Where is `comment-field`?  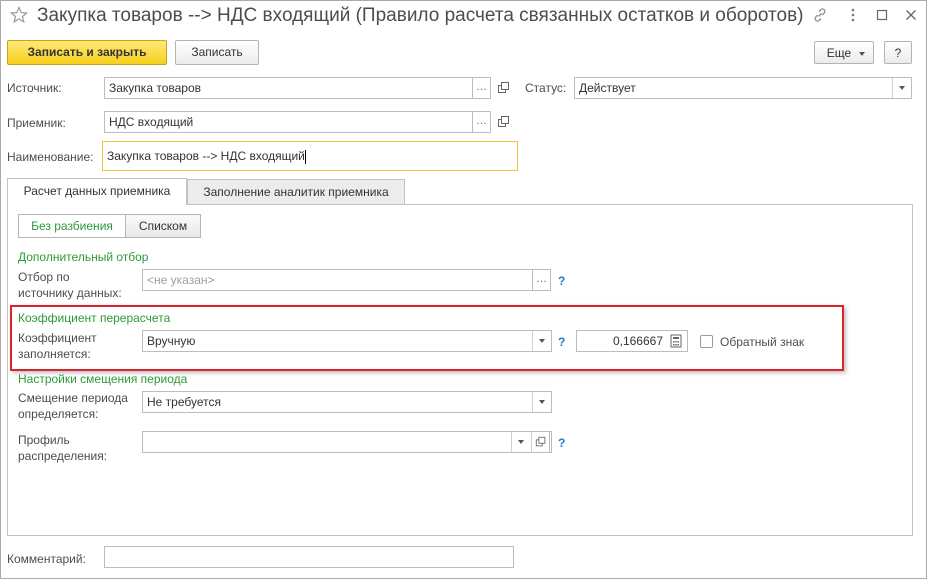 comment-field is located at coordinates (309, 557).